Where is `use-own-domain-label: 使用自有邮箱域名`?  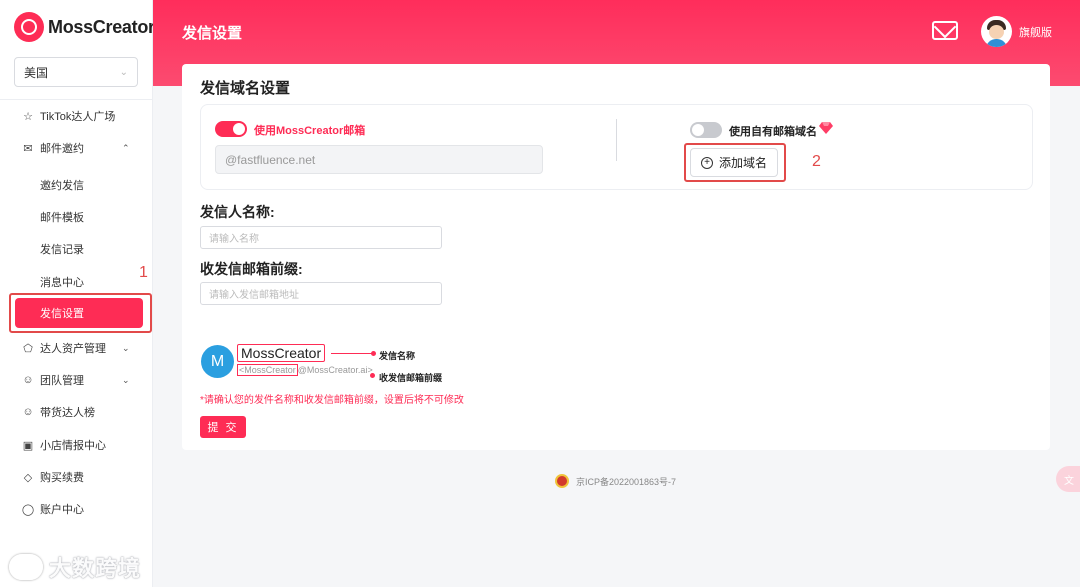 use-own-domain-label: 使用自有邮箱域名 is located at coordinates (773, 132).